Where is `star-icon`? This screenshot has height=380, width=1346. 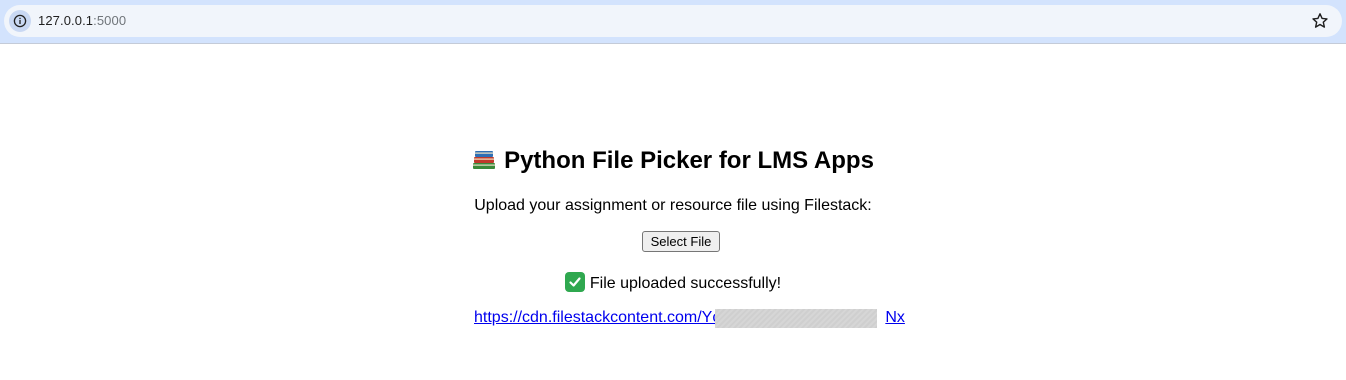 star-icon is located at coordinates (1320, 21).